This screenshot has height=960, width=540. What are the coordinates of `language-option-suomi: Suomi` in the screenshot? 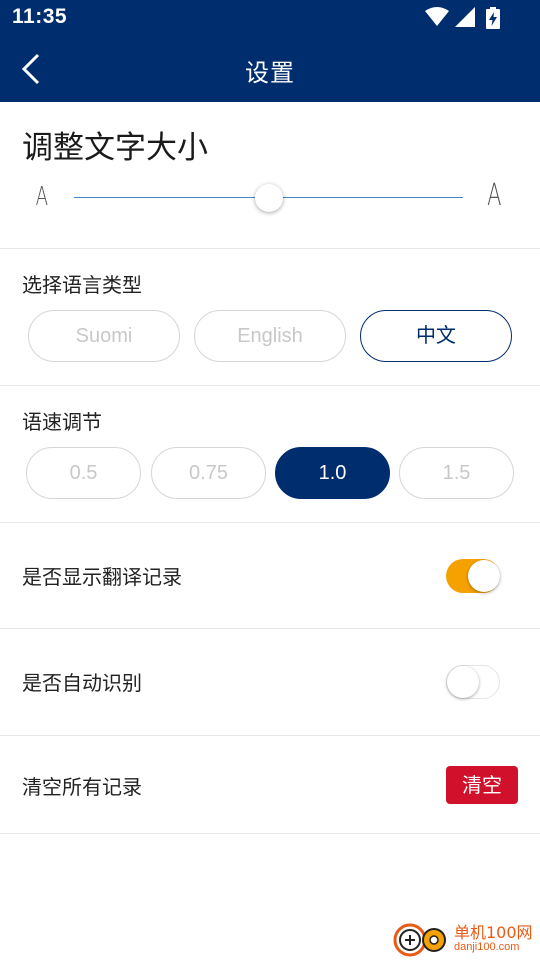 It's located at (104, 336).